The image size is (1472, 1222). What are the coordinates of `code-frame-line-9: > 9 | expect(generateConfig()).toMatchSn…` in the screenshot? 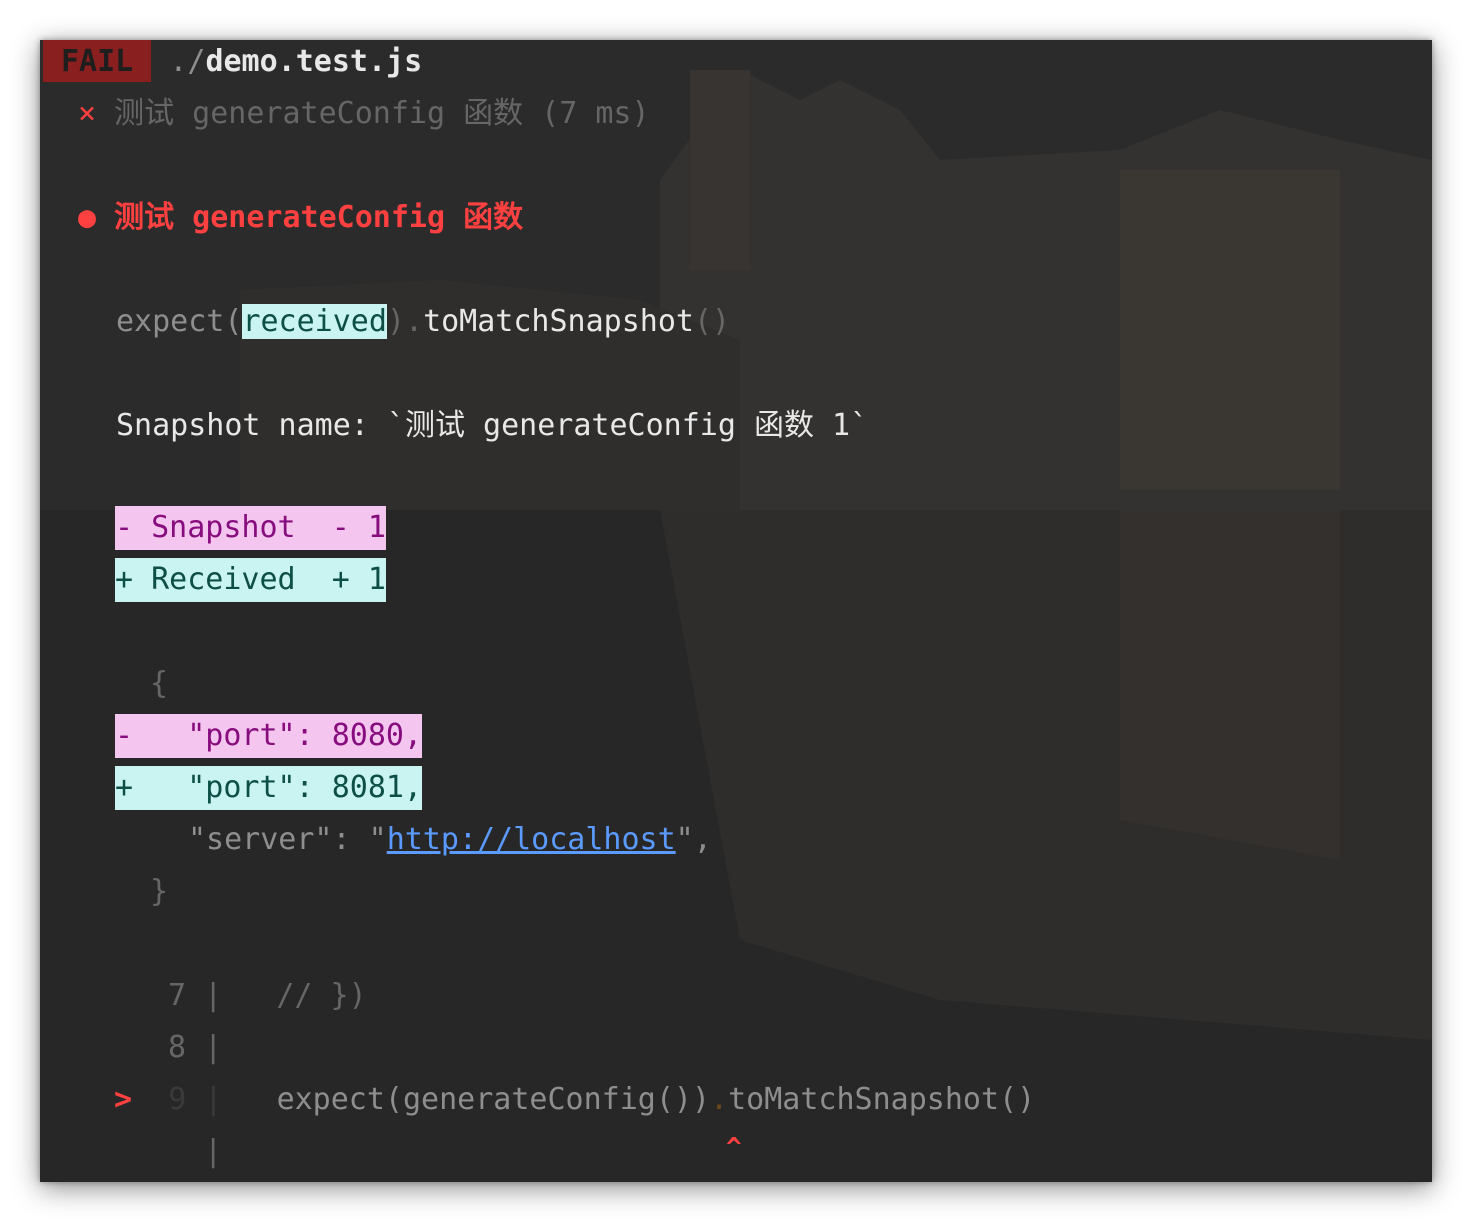 It's located at (574, 1100).